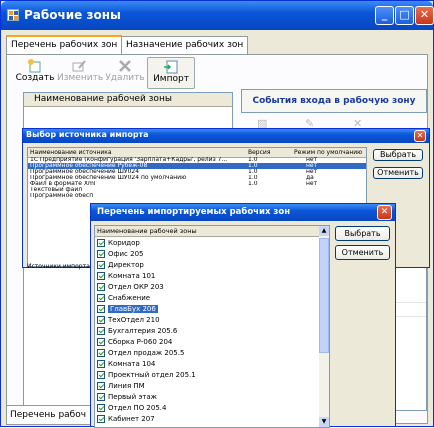 Image resolution: width=434 pixels, height=428 pixels. Describe the element at coordinates (34, 66) in the screenshot. I see `create-icon` at that location.